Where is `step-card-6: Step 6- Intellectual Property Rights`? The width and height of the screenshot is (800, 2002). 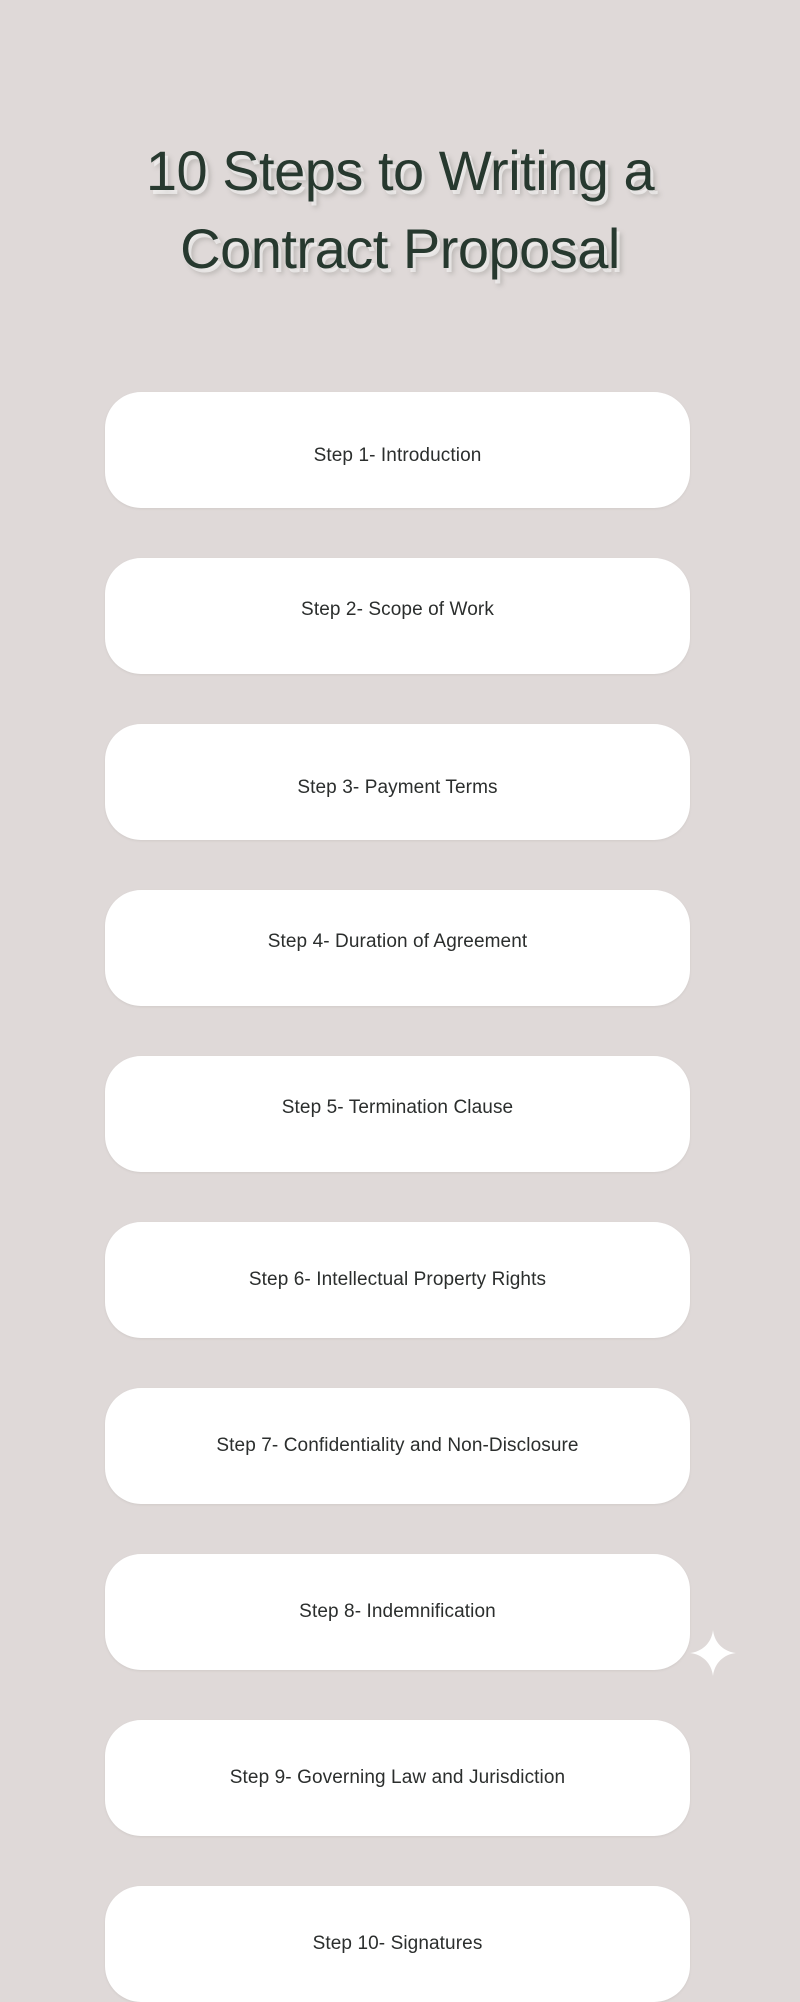
step-card-6: Step 6- Intellectual Property Rights is located at coordinates (397, 1280).